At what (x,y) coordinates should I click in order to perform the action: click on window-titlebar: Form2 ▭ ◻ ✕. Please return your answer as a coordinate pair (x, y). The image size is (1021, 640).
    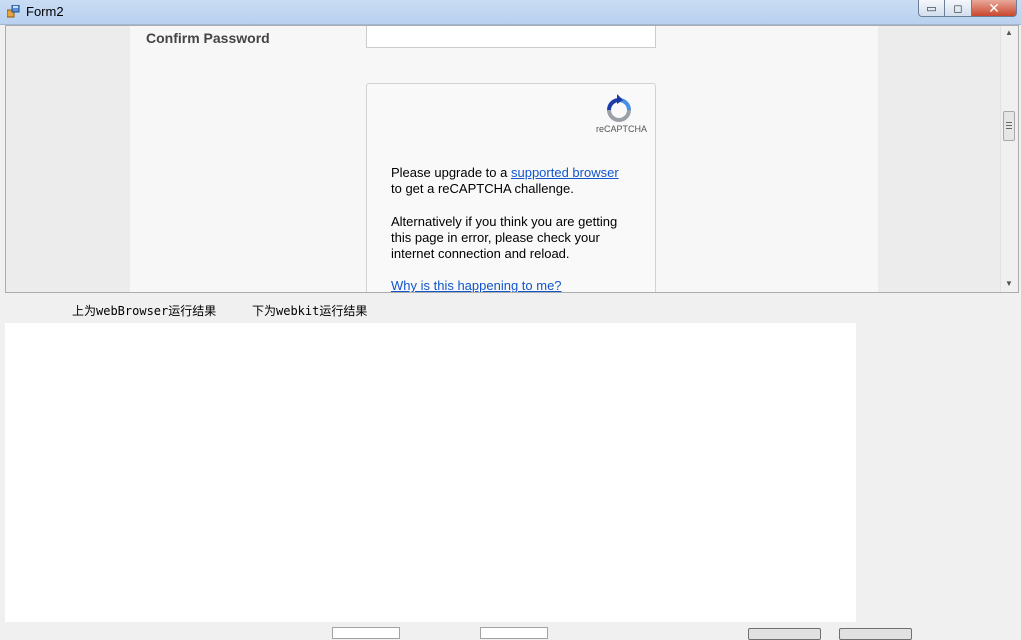
    Looking at the image, I should click on (510, 12).